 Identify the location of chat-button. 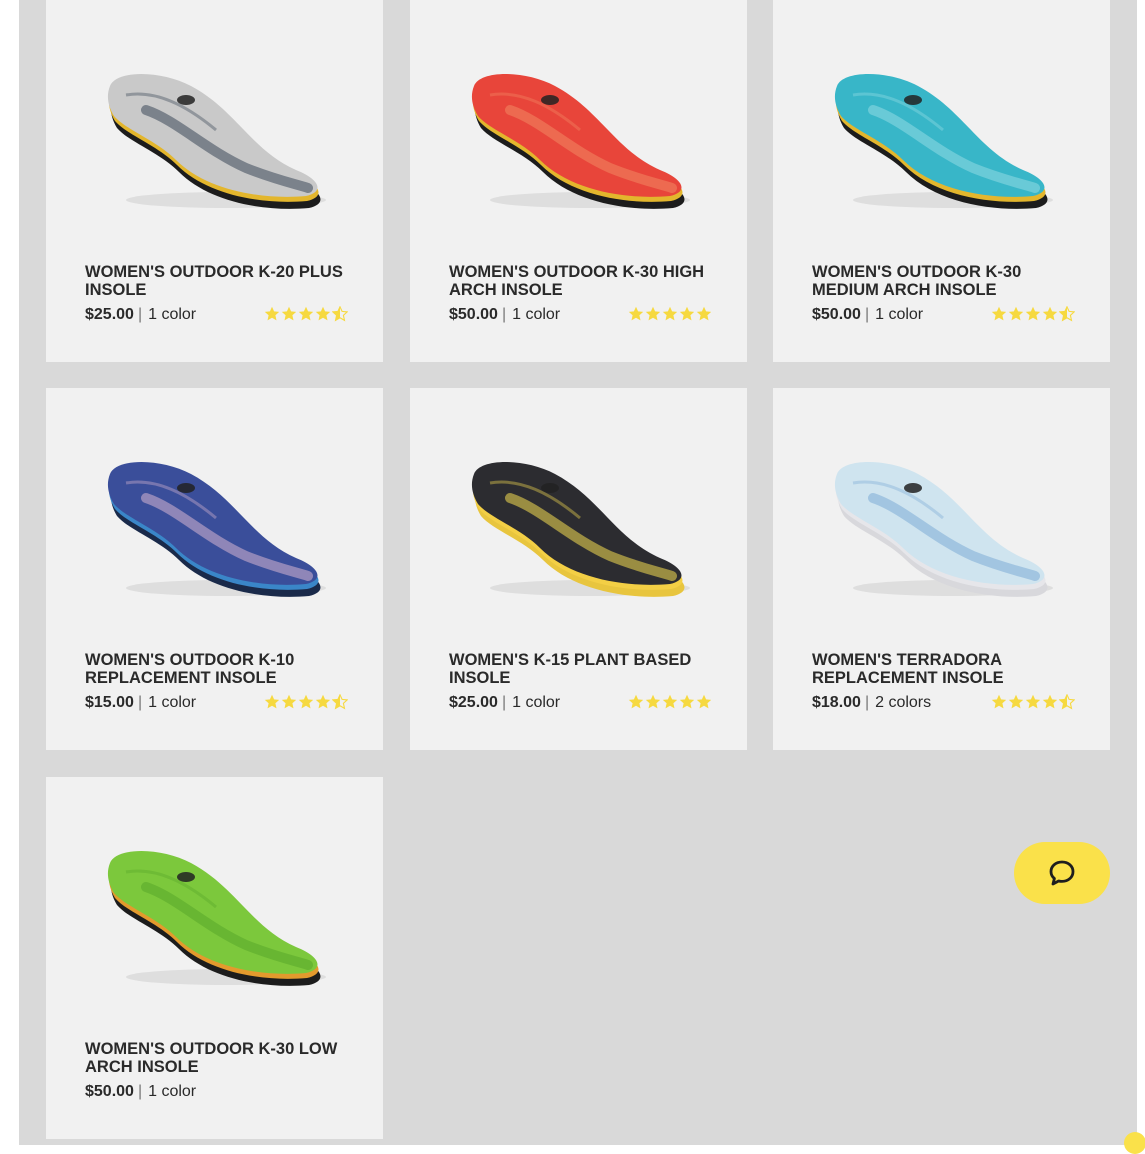
(1062, 873).